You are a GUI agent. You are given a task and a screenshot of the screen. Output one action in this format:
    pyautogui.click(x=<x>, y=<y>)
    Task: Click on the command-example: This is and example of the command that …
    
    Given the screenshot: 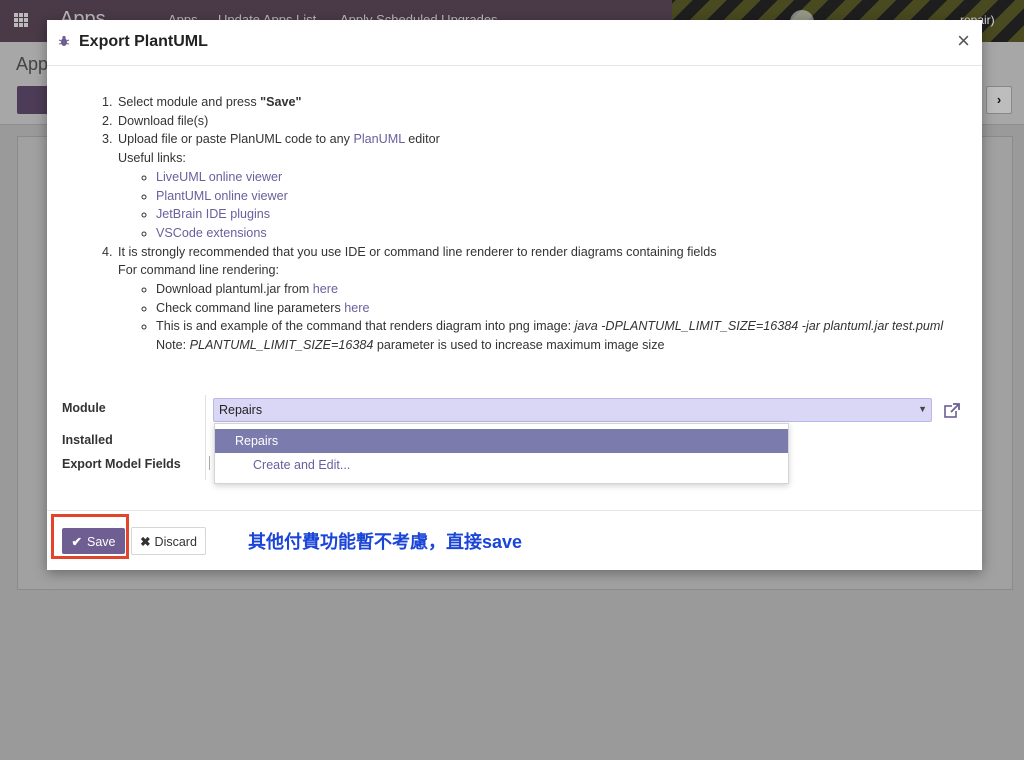 What is the action you would take?
    pyautogui.click(x=557, y=335)
    